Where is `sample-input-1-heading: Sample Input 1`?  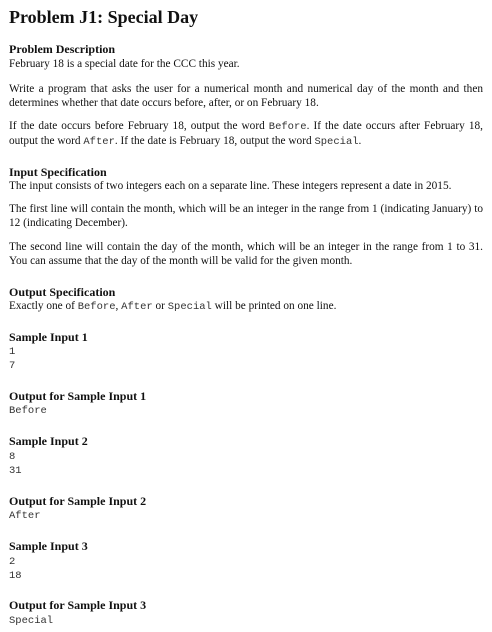
sample-input-1-heading: Sample Input 1 is located at coordinates (48, 337).